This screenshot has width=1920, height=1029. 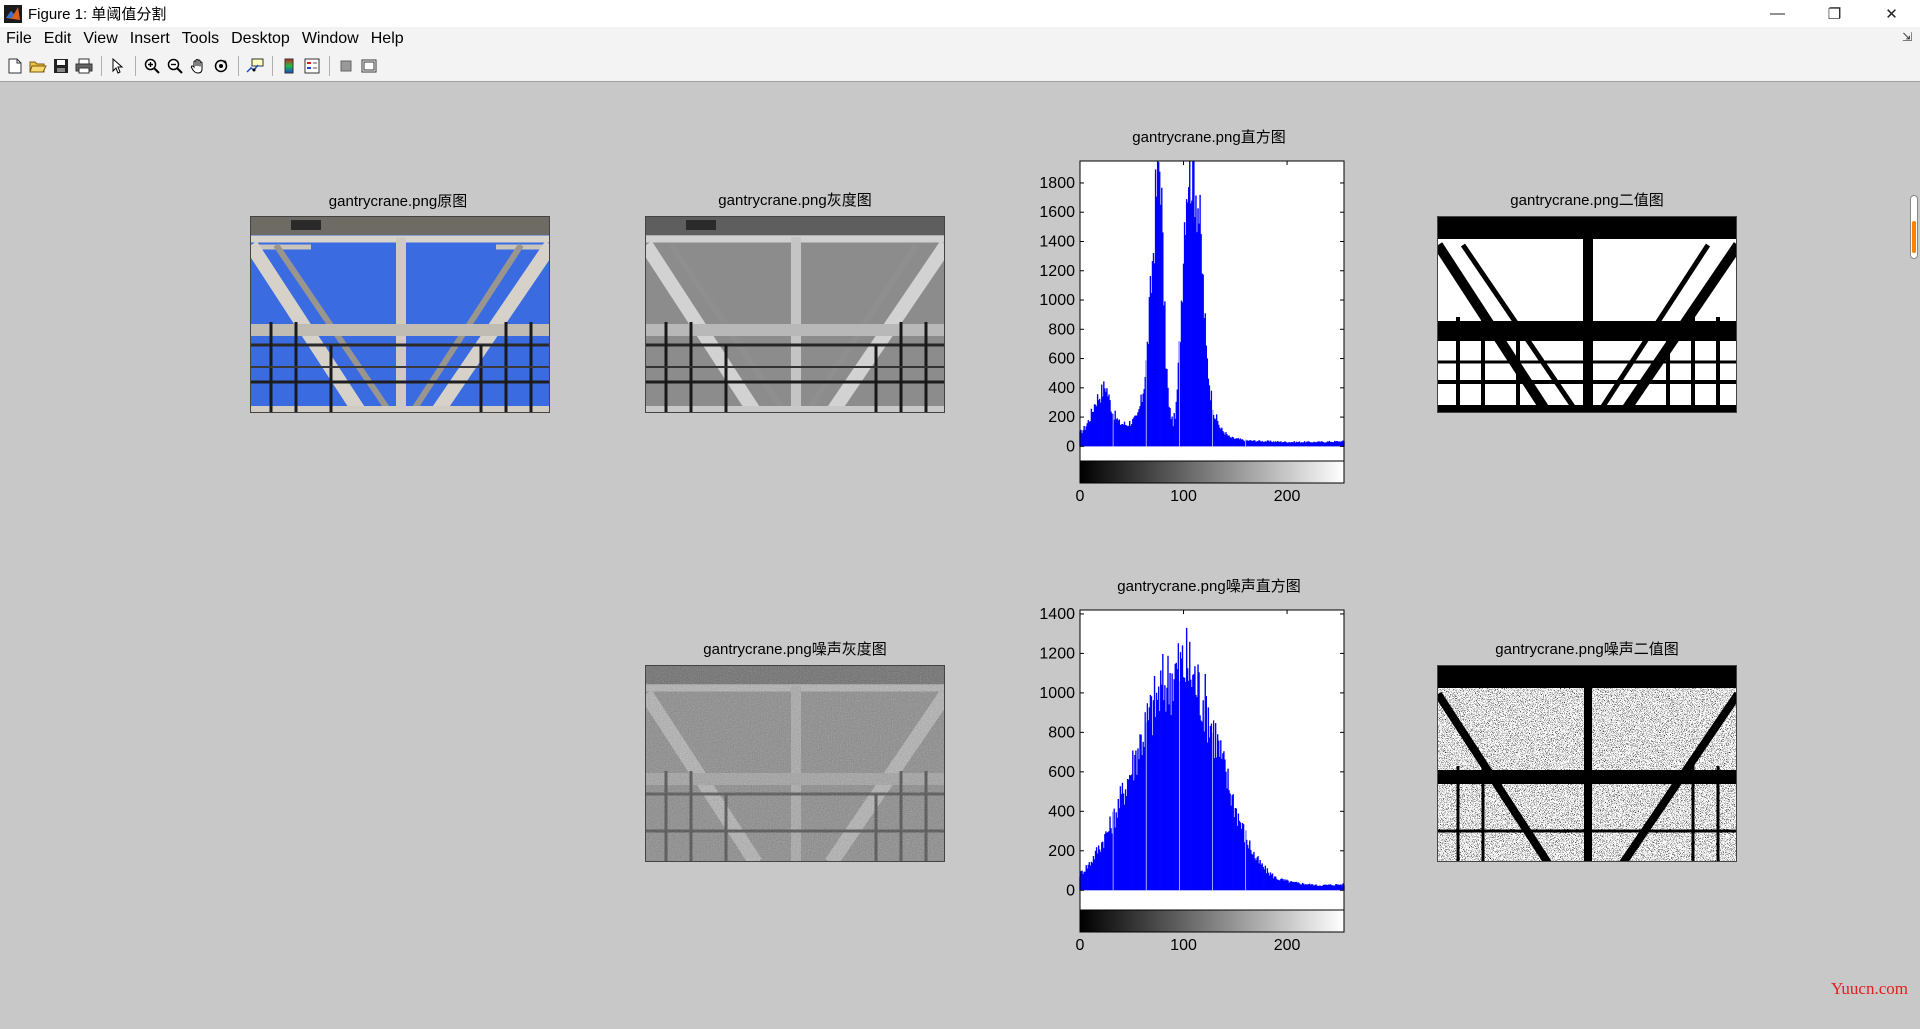 I want to click on save-icon, so click(x=61, y=66).